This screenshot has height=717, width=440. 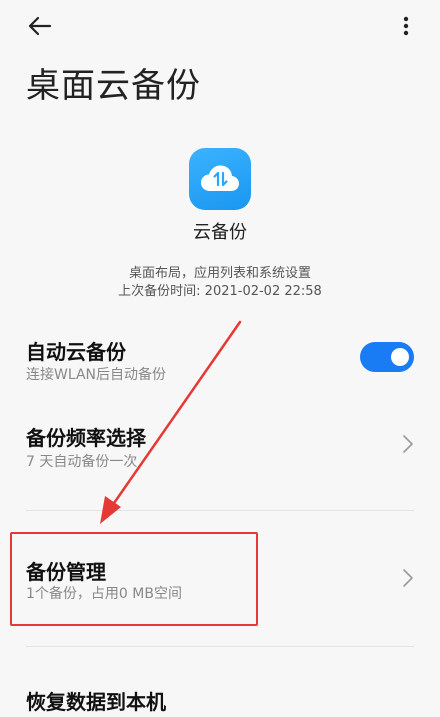 What do you see at coordinates (220, 696) in the screenshot?
I see `restore-data-row: 恢复数据到本机` at bounding box center [220, 696].